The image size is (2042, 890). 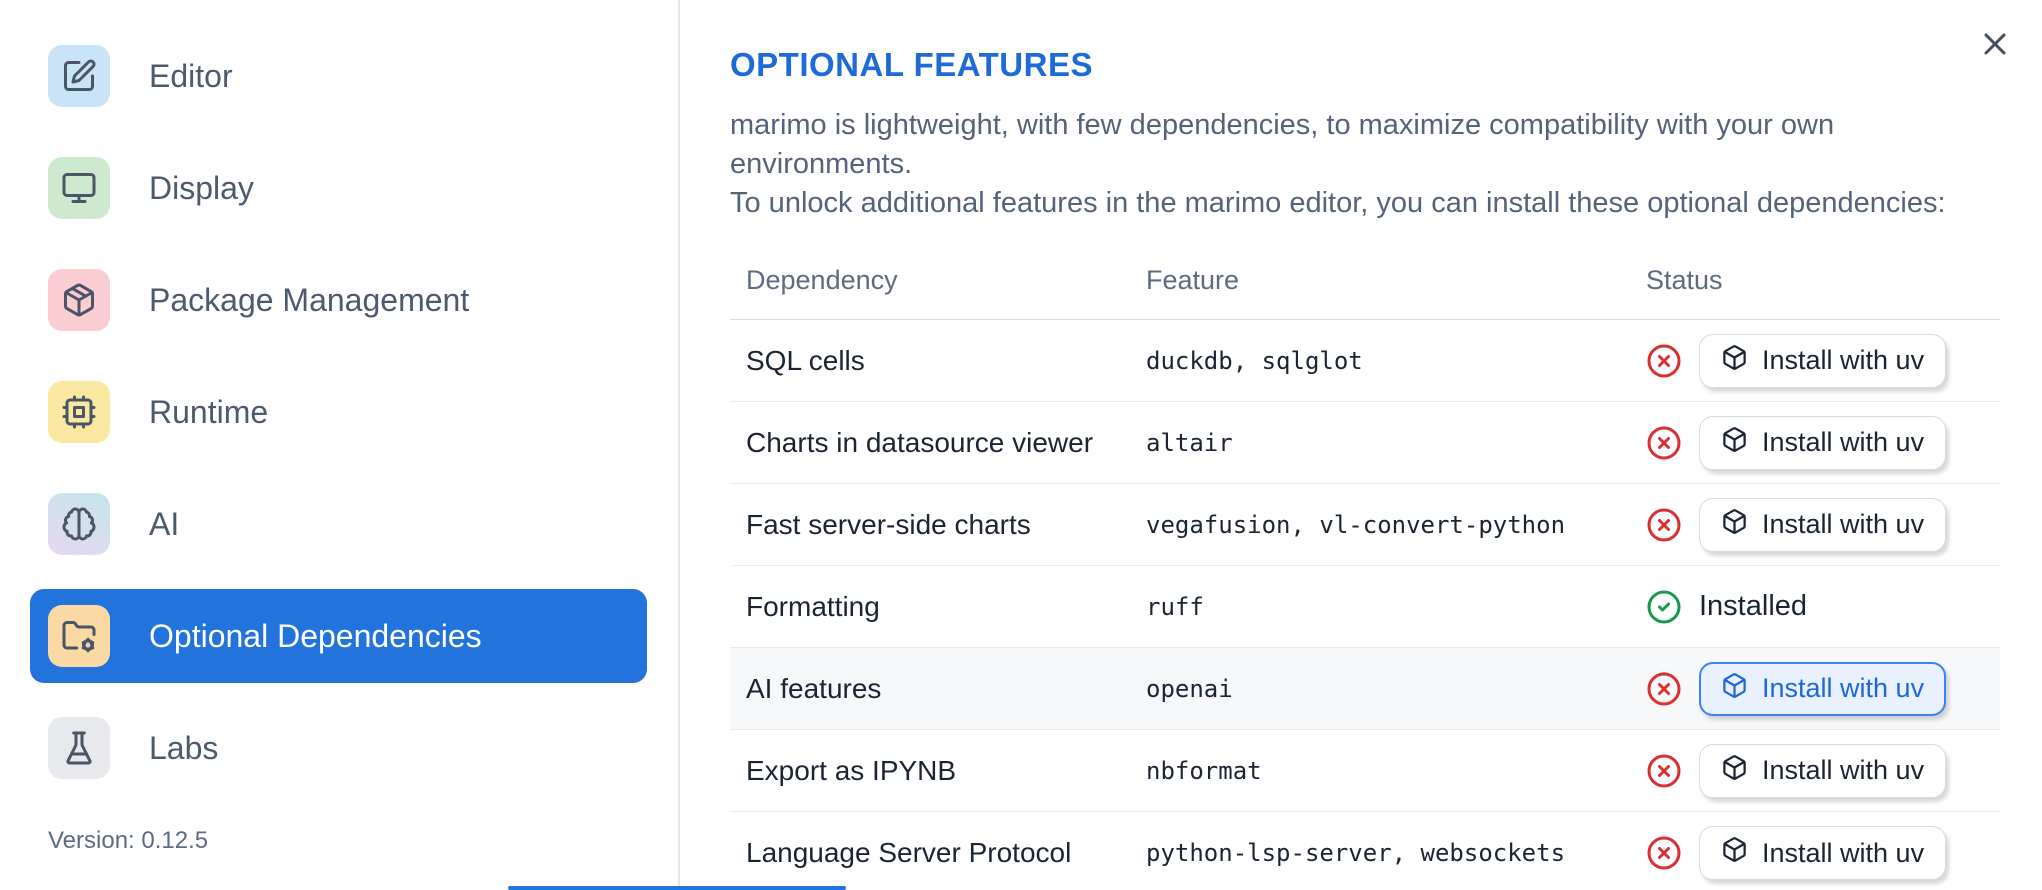 I want to click on close-button, so click(x=1995, y=45).